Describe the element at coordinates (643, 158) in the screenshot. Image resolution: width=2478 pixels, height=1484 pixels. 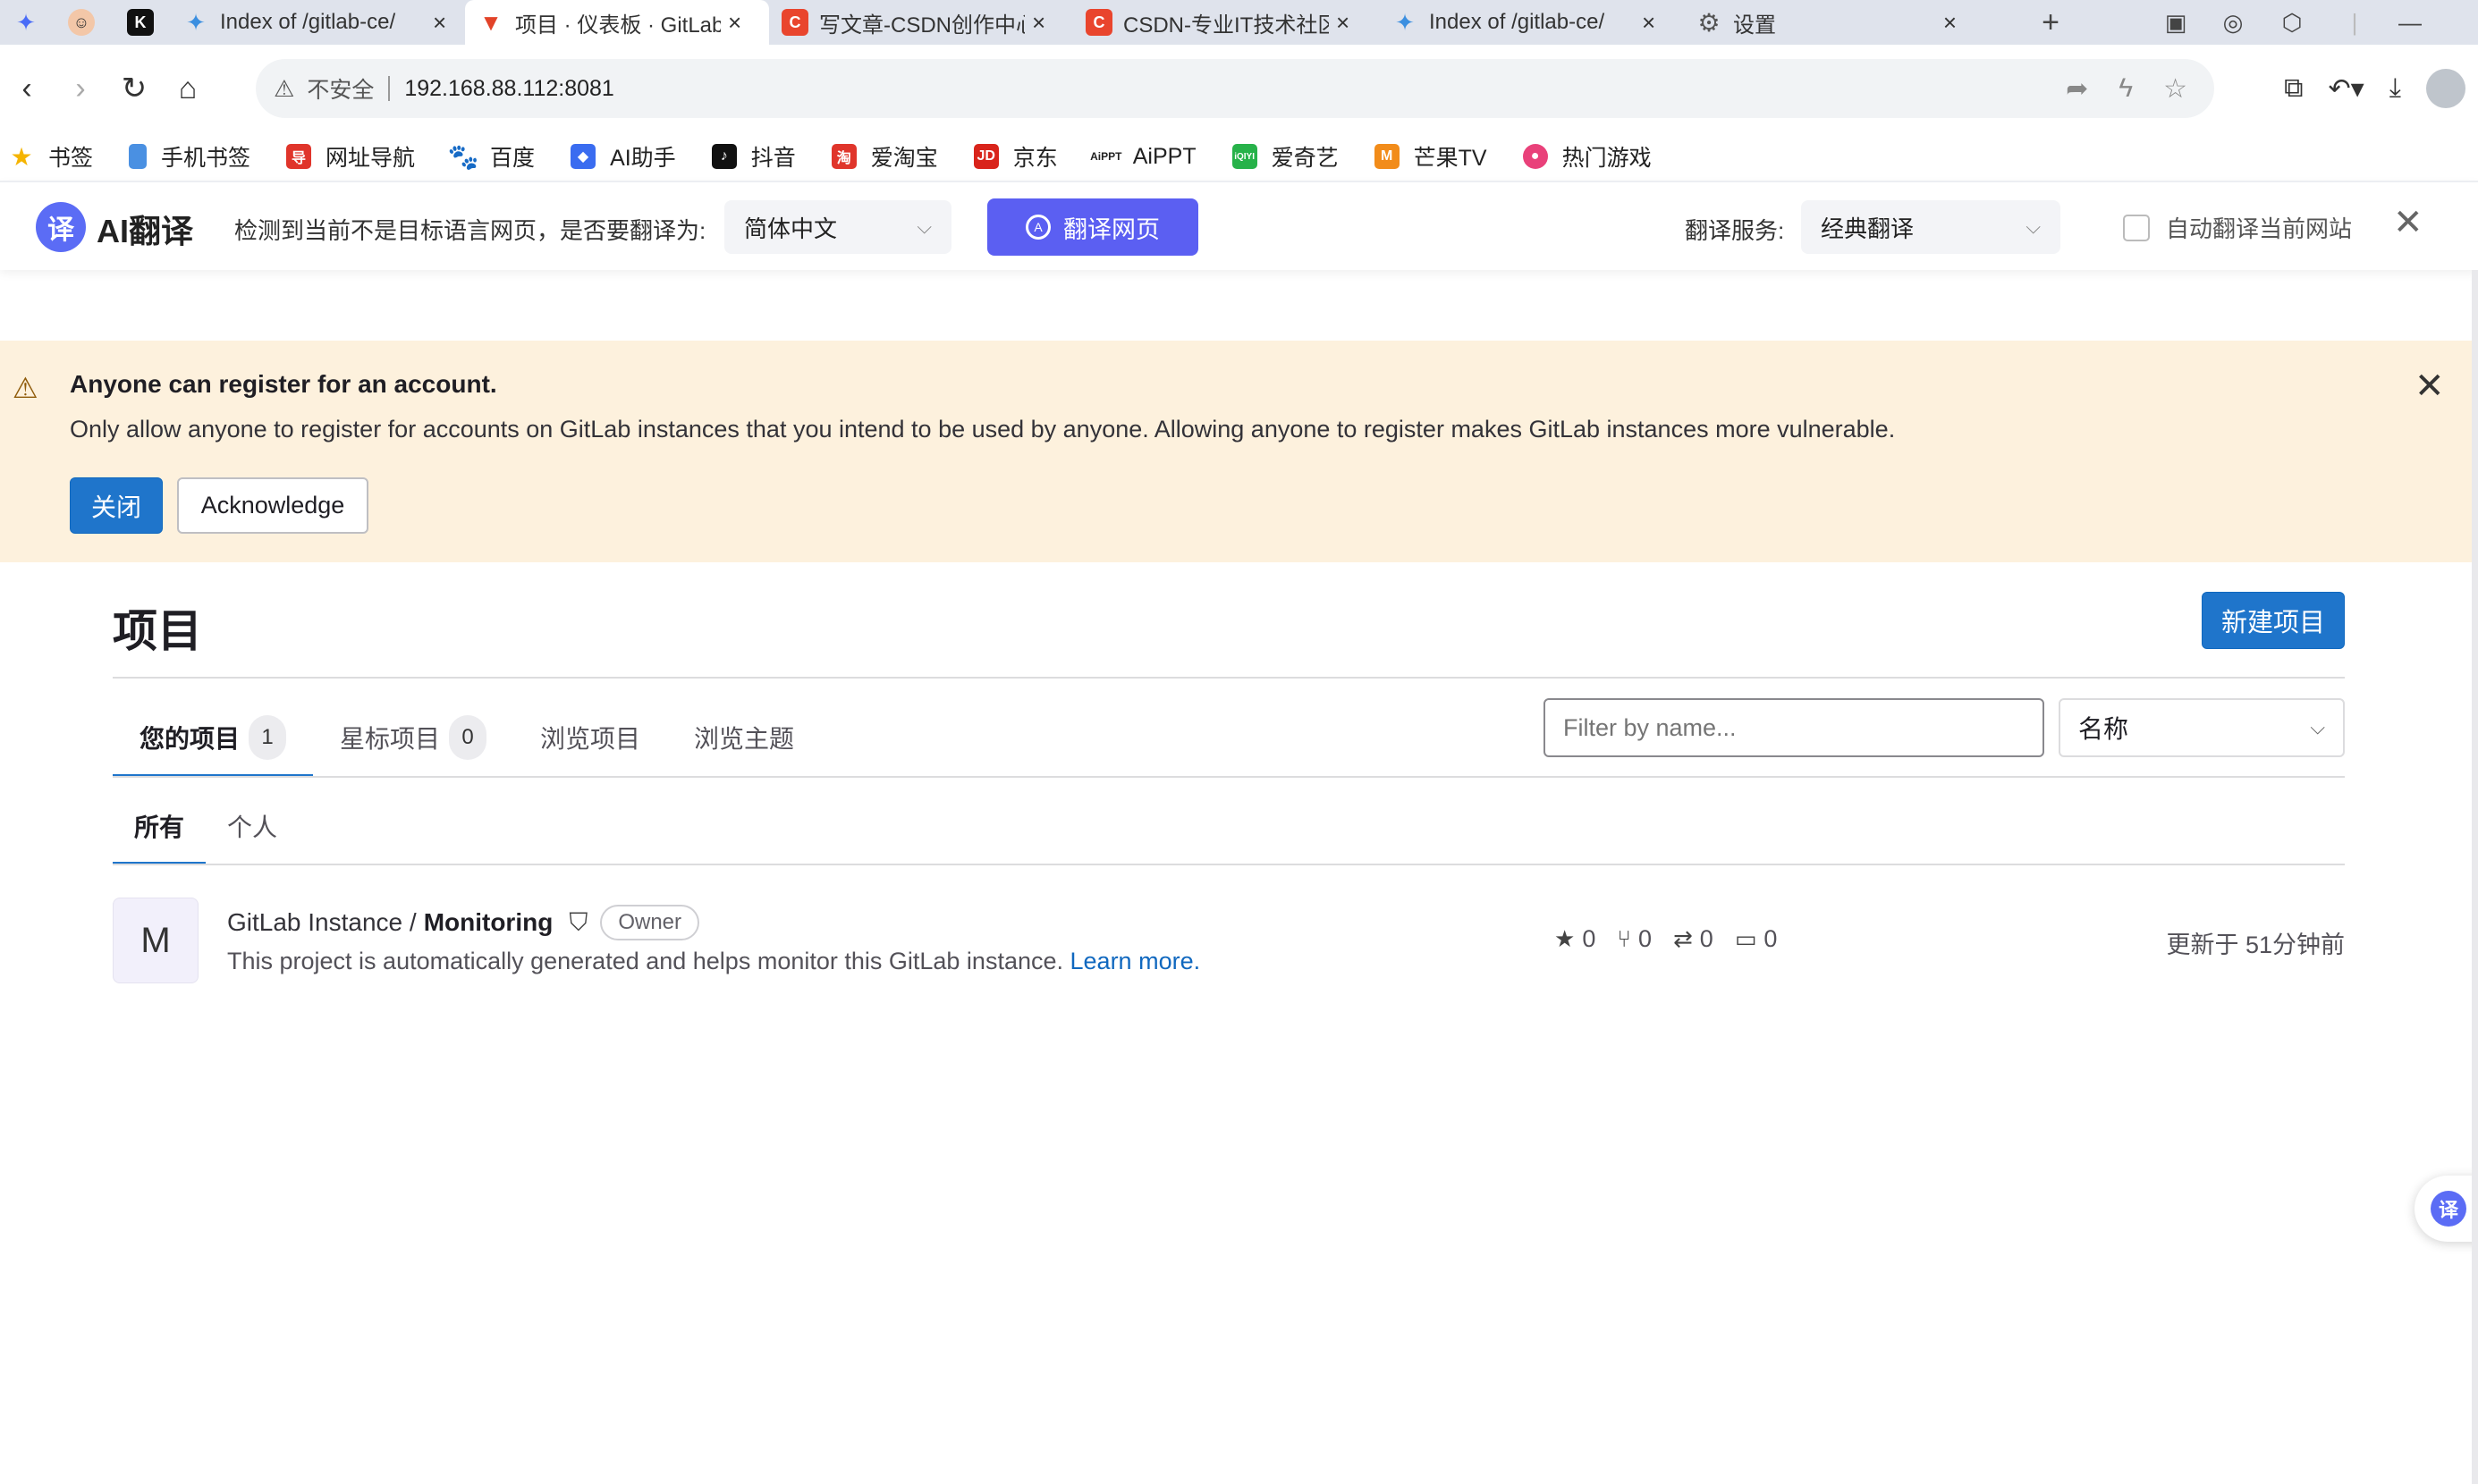
I see `bookmark-label: AI助手` at that location.